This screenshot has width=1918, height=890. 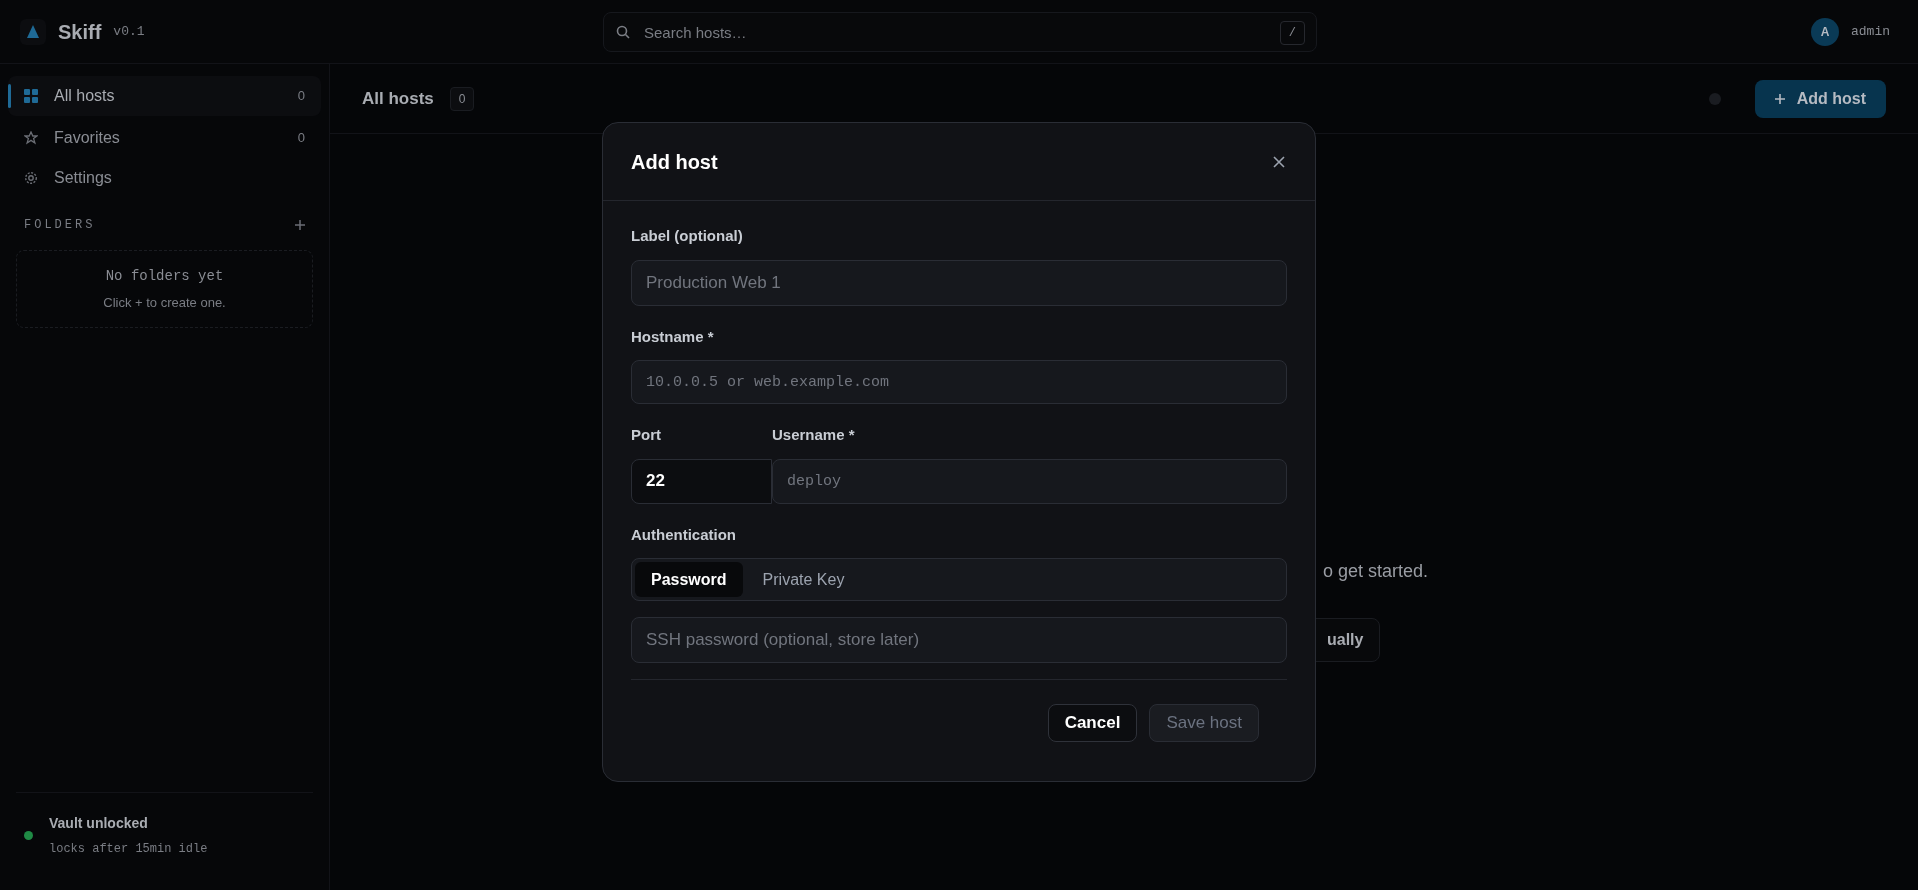 I want to click on field-label: Port, so click(x=646, y=435).